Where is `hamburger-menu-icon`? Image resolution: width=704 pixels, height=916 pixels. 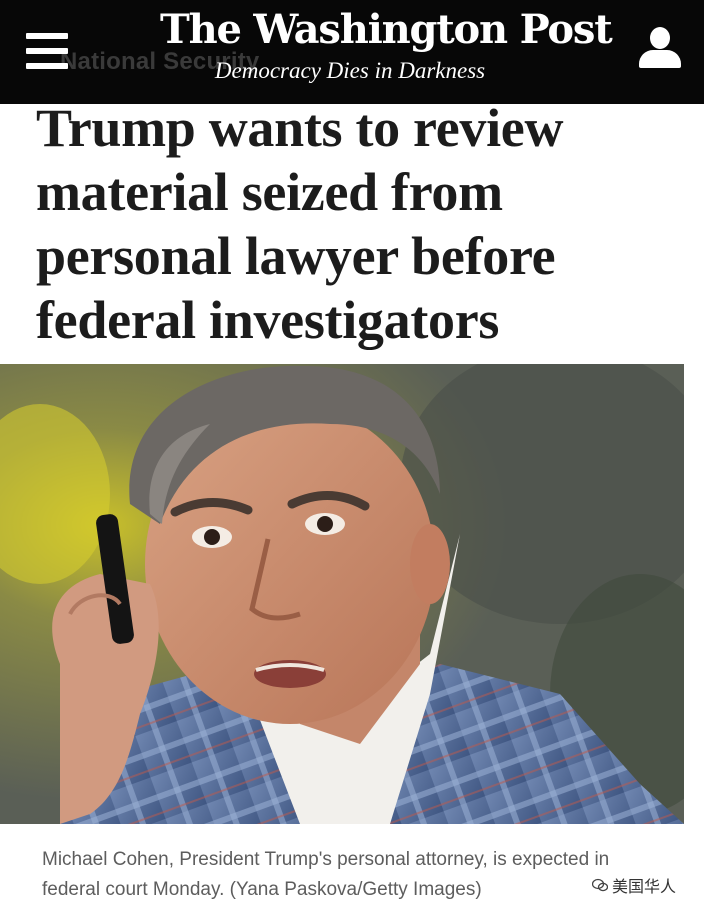 hamburger-menu-icon is located at coordinates (47, 51).